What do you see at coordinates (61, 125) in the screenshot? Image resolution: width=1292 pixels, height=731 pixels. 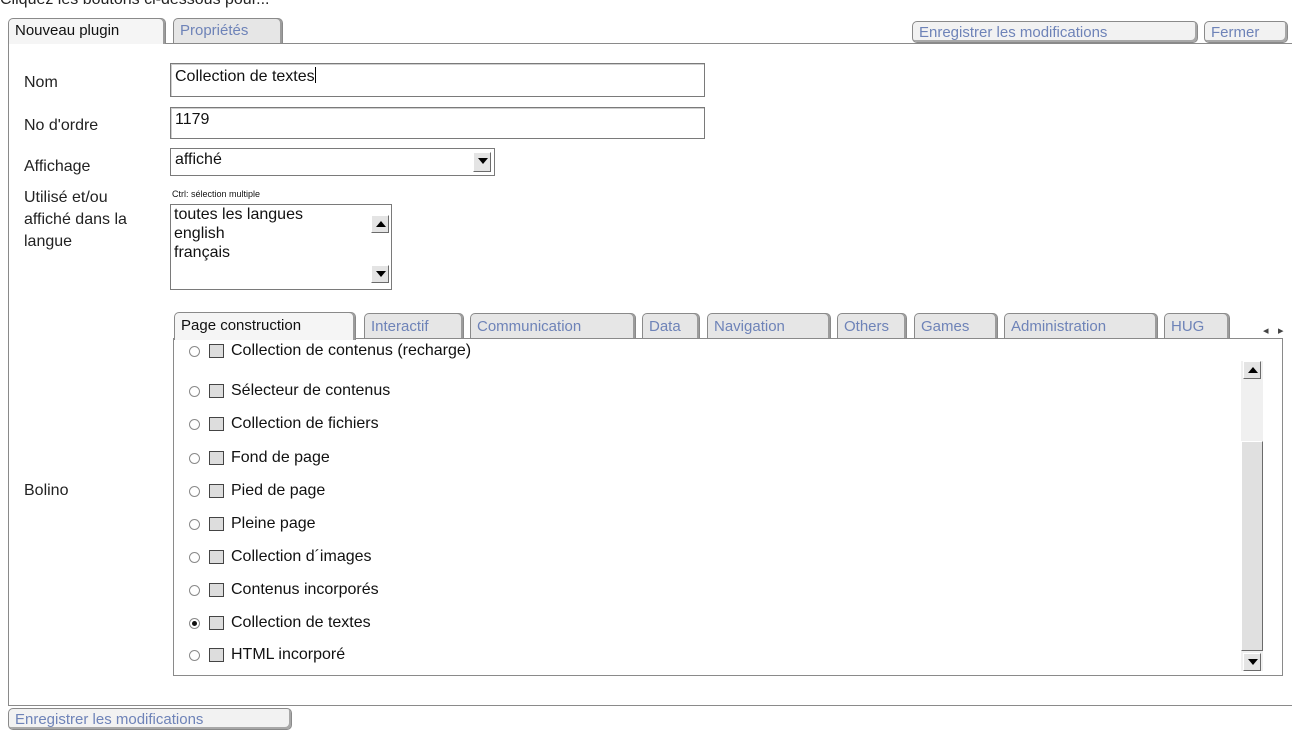 I see `order-label: No d'ordre` at bounding box center [61, 125].